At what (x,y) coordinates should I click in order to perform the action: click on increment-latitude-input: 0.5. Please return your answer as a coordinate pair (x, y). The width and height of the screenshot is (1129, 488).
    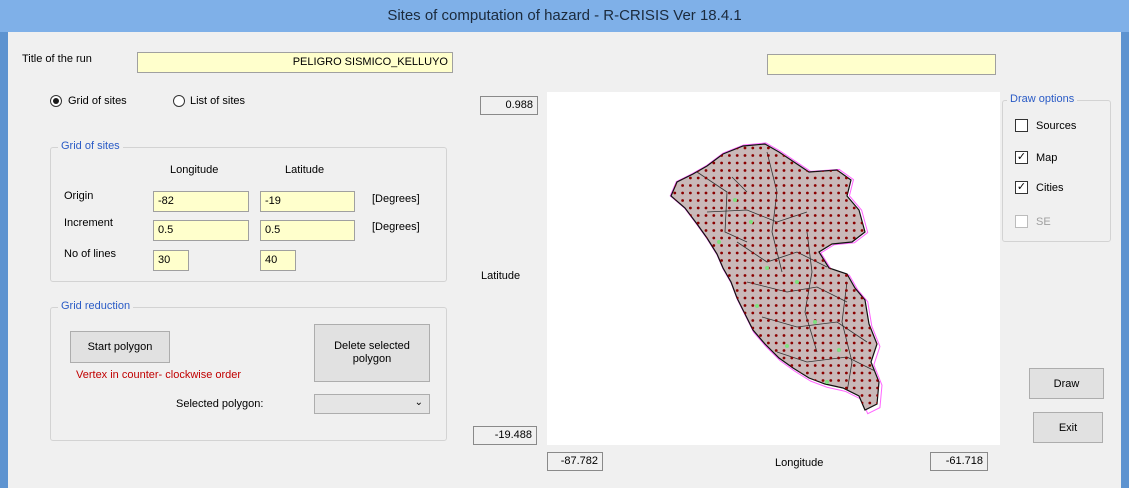
    Looking at the image, I should click on (307, 230).